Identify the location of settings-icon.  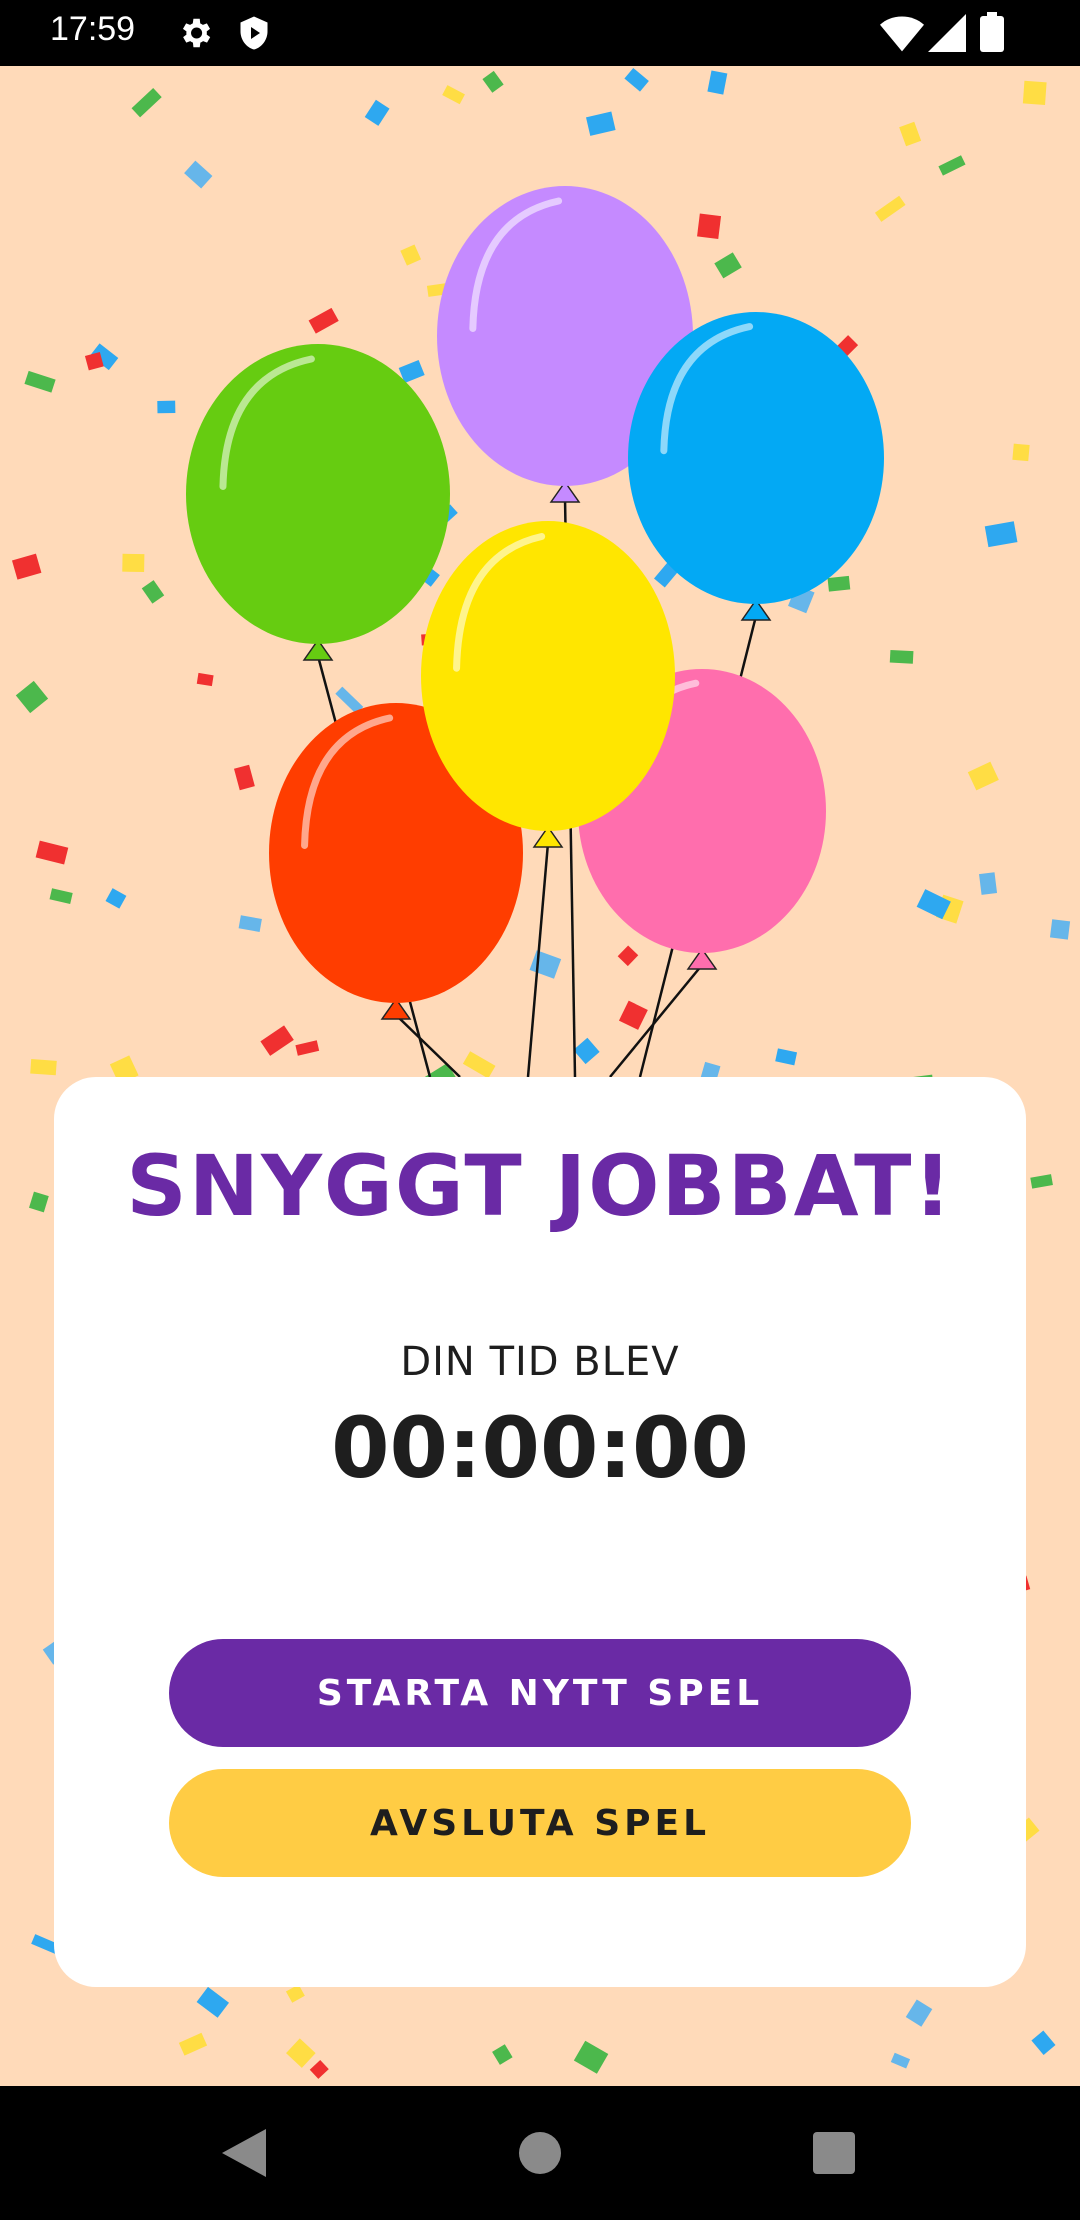
(195, 35).